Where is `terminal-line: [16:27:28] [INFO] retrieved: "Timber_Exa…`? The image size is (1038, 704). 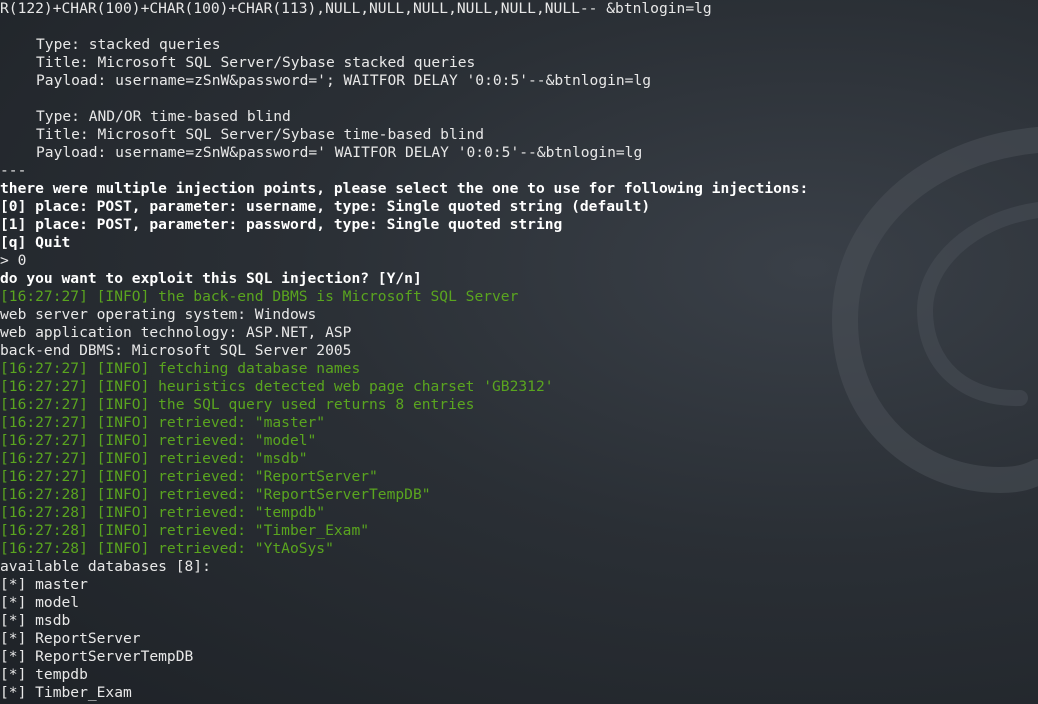 terminal-line: [16:27:28] [INFO] retrieved: "Timber_Exa… is located at coordinates (185, 530).